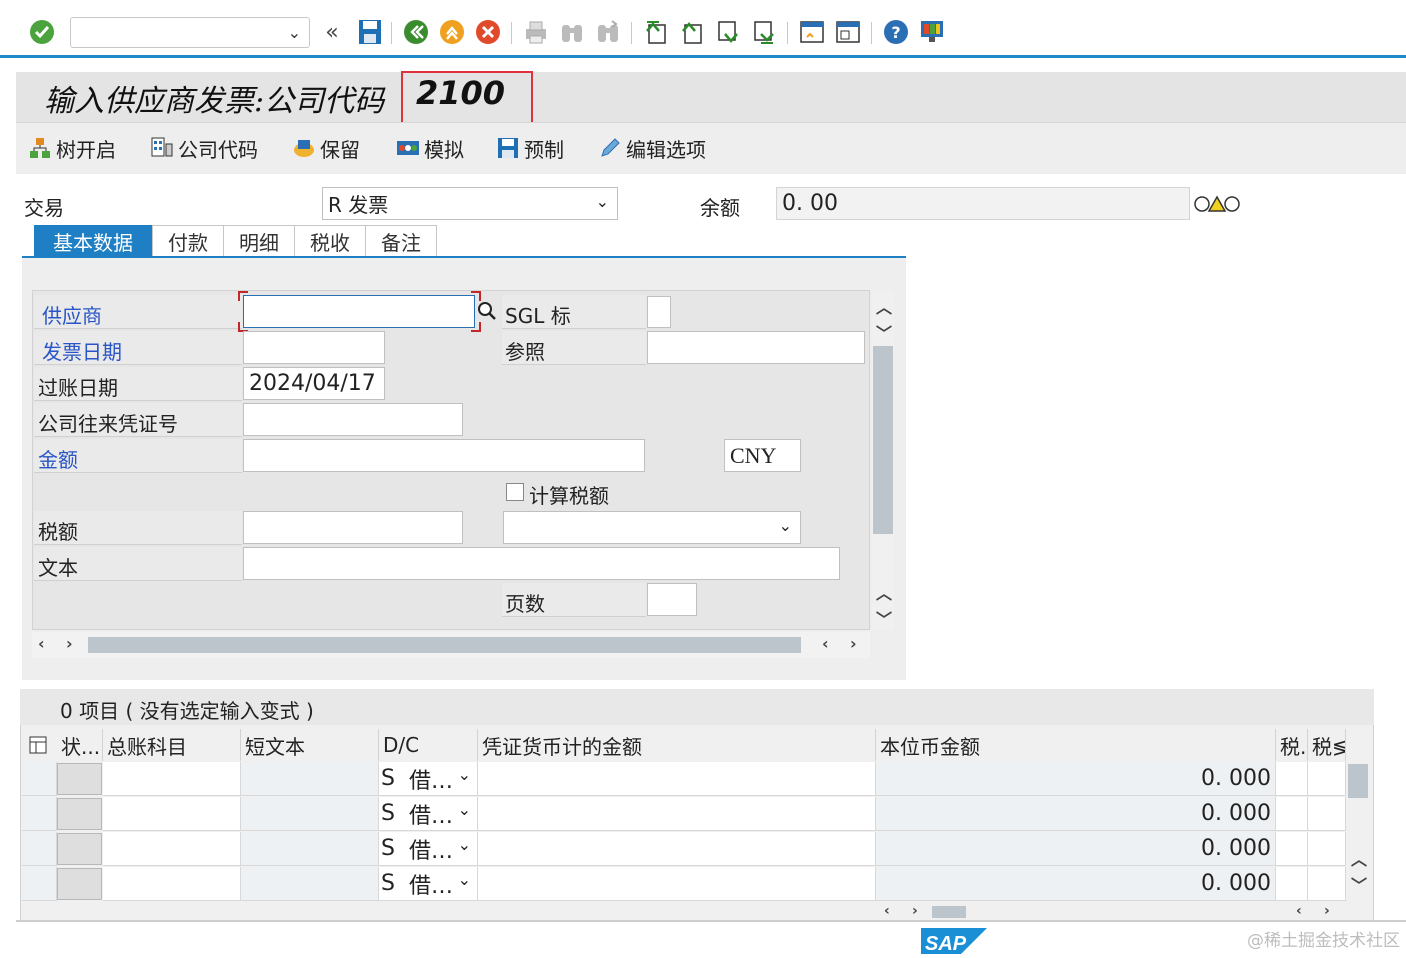 The image size is (1406, 958). Describe the element at coordinates (38, 747) in the screenshot. I see `table-settings-icon` at that location.